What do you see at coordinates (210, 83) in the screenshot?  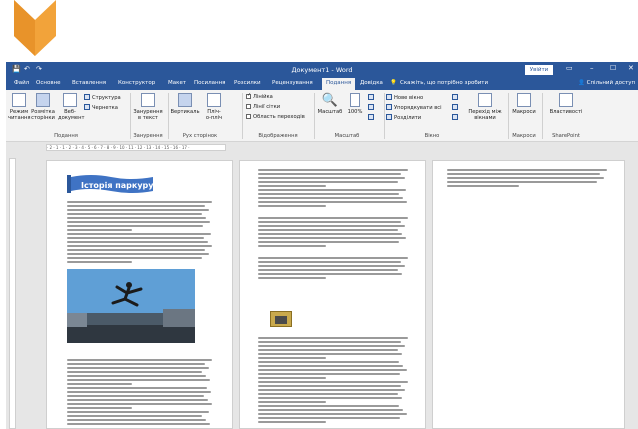 I see `tab-references: Посилання` at bounding box center [210, 83].